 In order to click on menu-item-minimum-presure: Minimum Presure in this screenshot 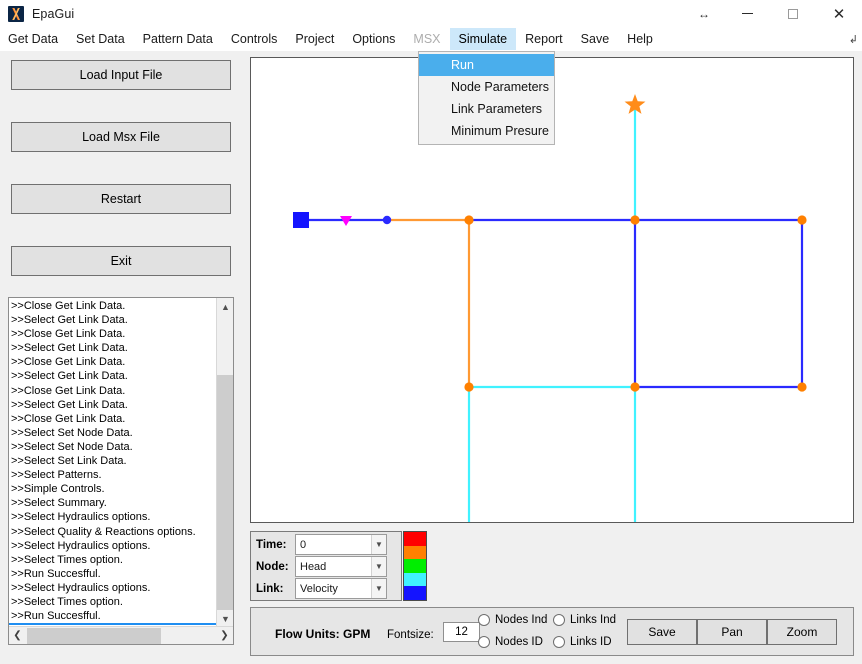, I will do `click(486, 131)`.